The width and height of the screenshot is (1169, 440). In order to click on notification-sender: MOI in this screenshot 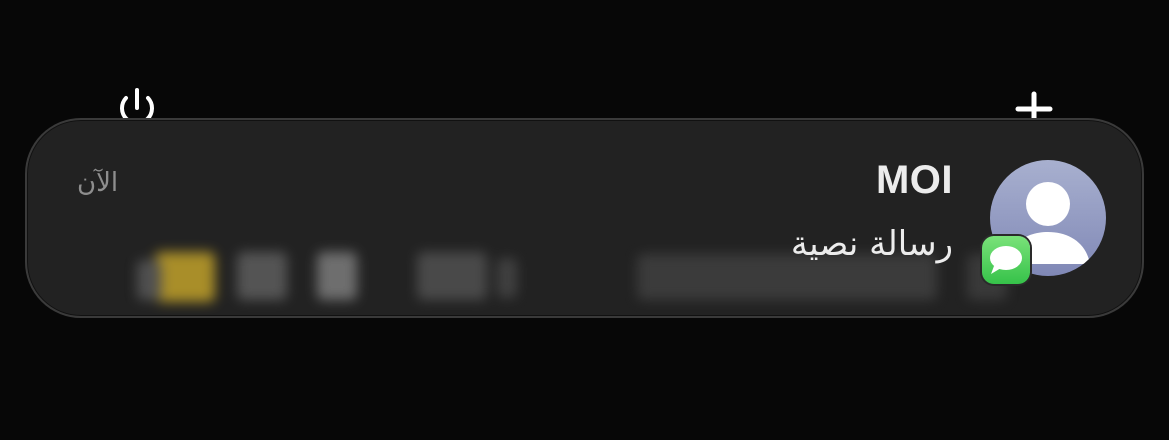, I will do `click(914, 180)`.